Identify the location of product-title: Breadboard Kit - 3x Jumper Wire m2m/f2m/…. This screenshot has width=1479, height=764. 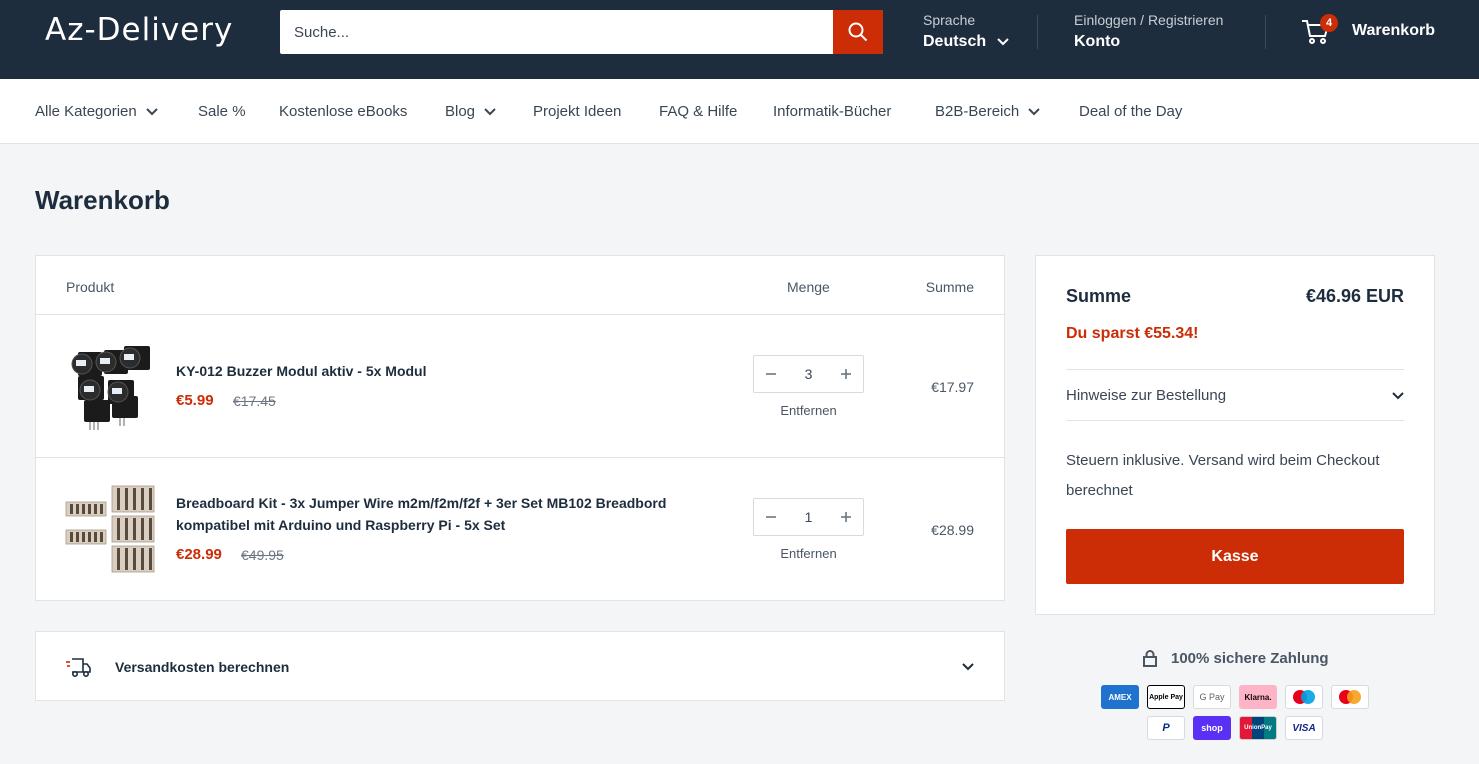
(436, 514).